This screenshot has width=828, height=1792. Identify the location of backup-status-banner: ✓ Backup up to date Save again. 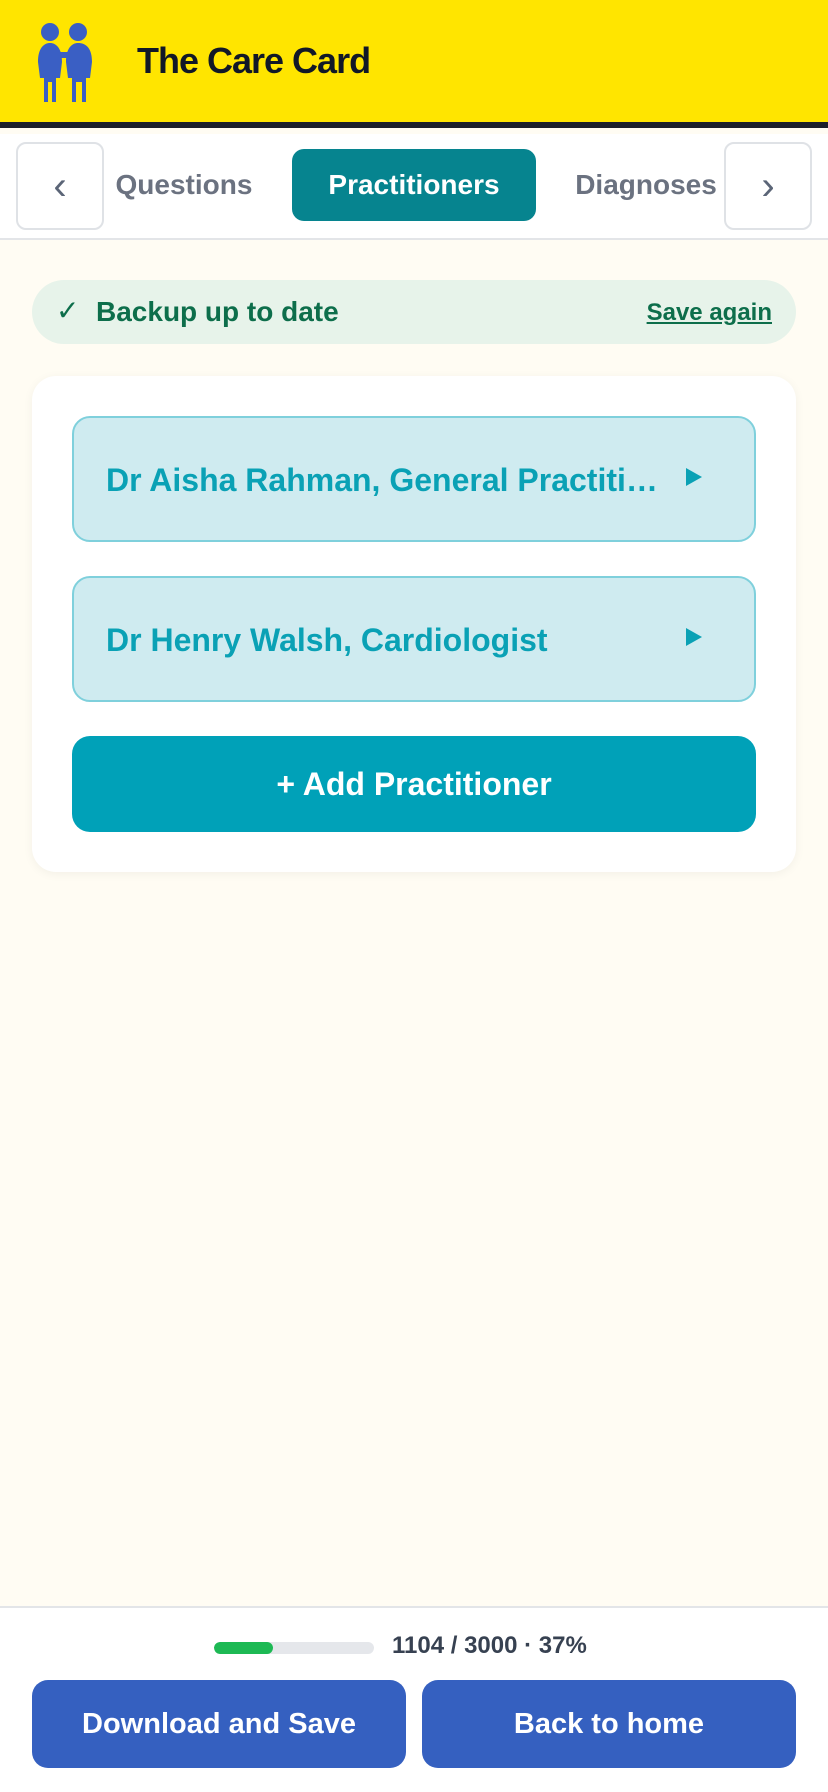
(414, 312).